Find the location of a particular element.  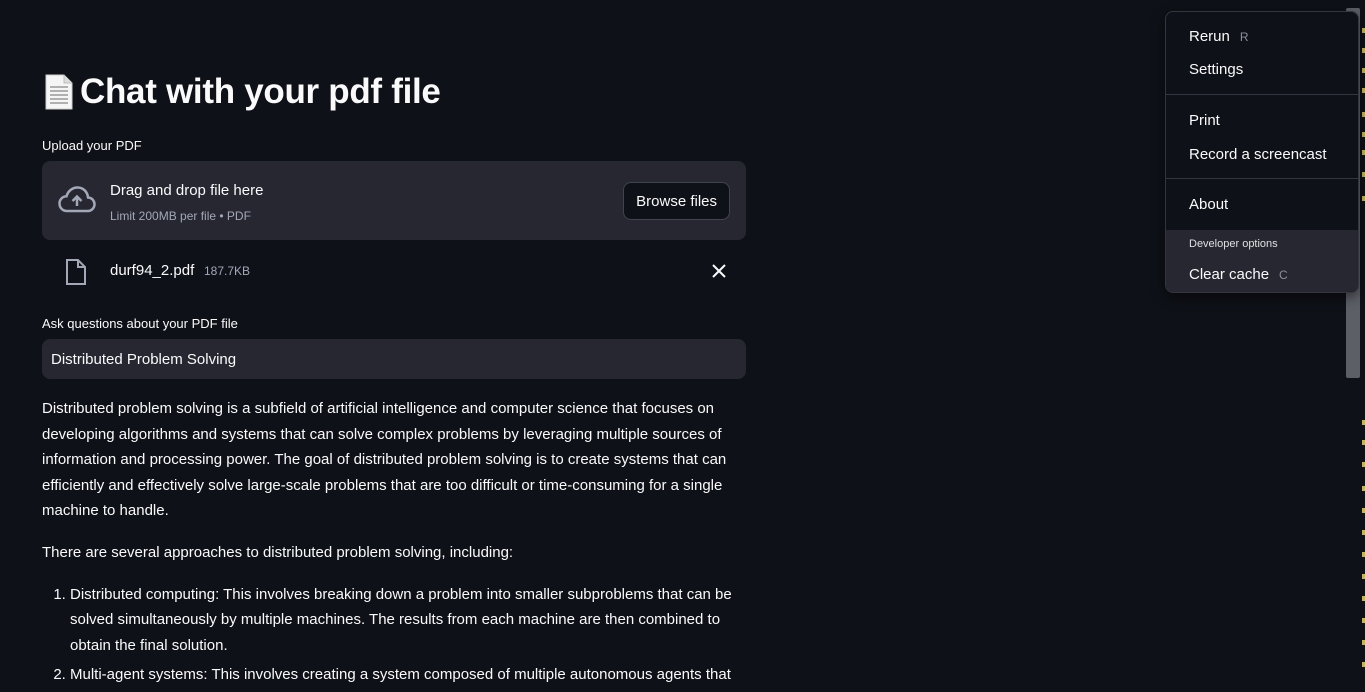

menu-item-print: Print is located at coordinates (1204, 120).